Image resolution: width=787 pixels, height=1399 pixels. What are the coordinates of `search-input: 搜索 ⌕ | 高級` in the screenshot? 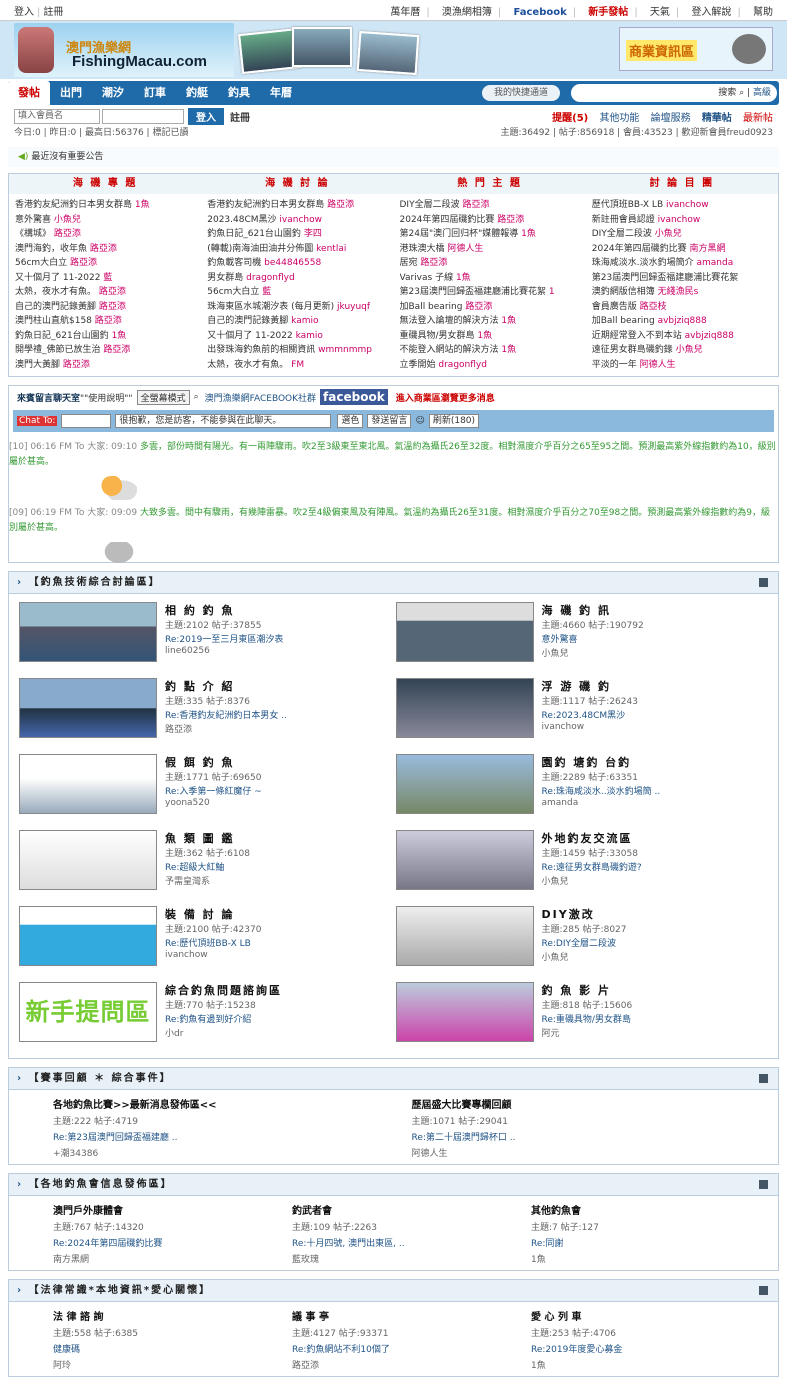 It's located at (674, 93).